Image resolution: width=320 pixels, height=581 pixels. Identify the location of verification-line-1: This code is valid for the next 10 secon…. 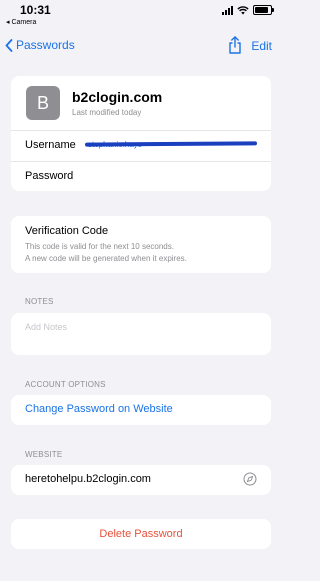
(99, 246).